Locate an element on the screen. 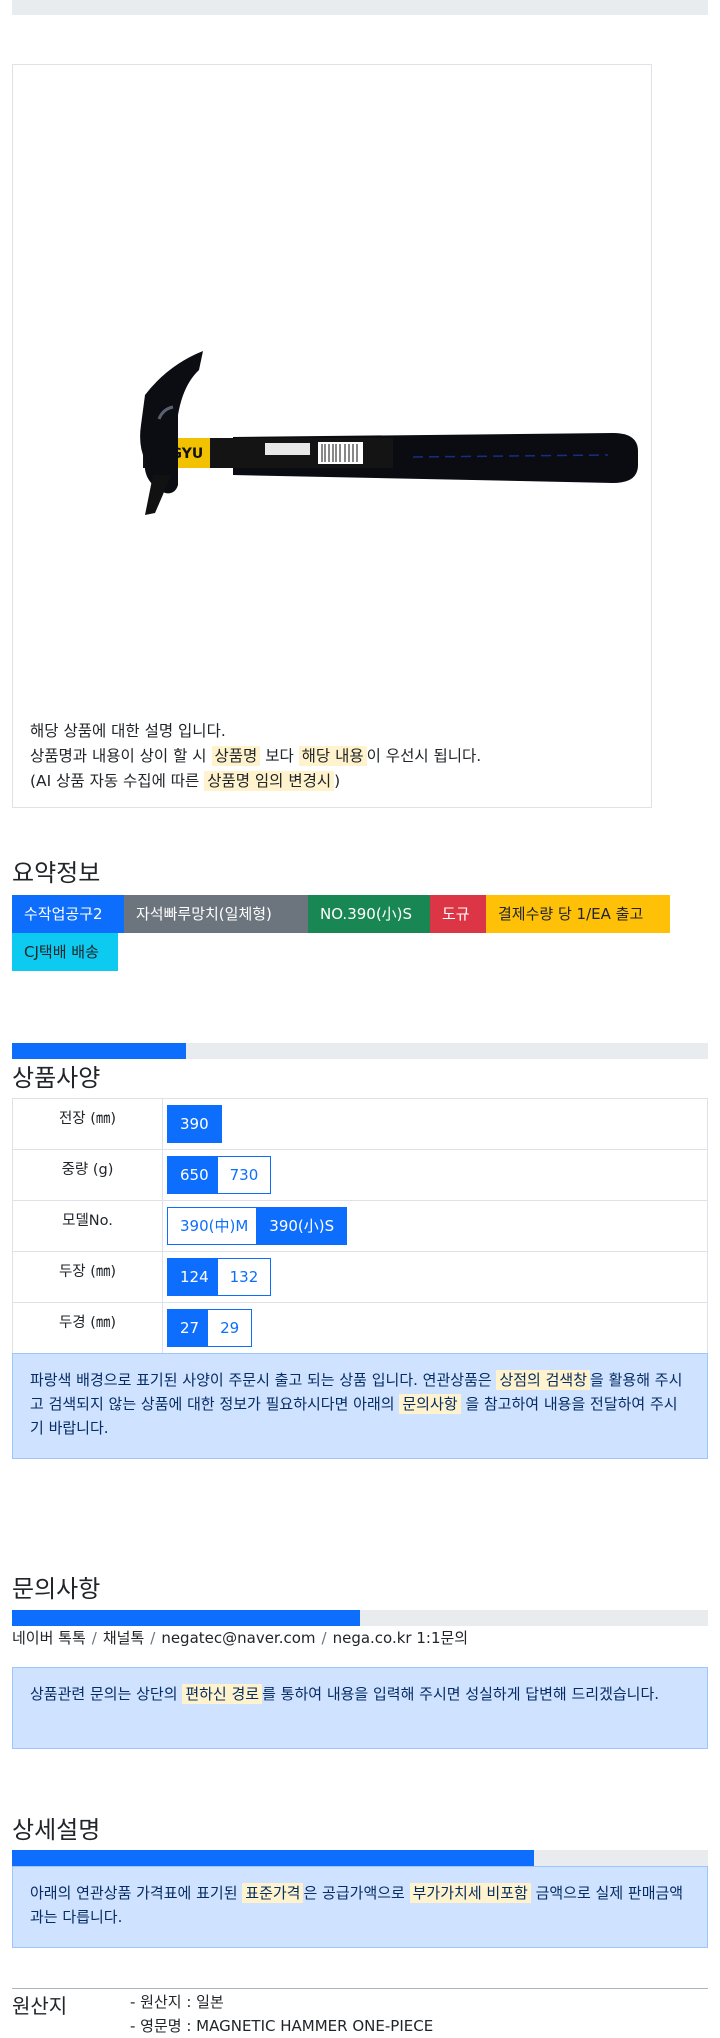  spec-option: 390 is located at coordinates (194, 1124).